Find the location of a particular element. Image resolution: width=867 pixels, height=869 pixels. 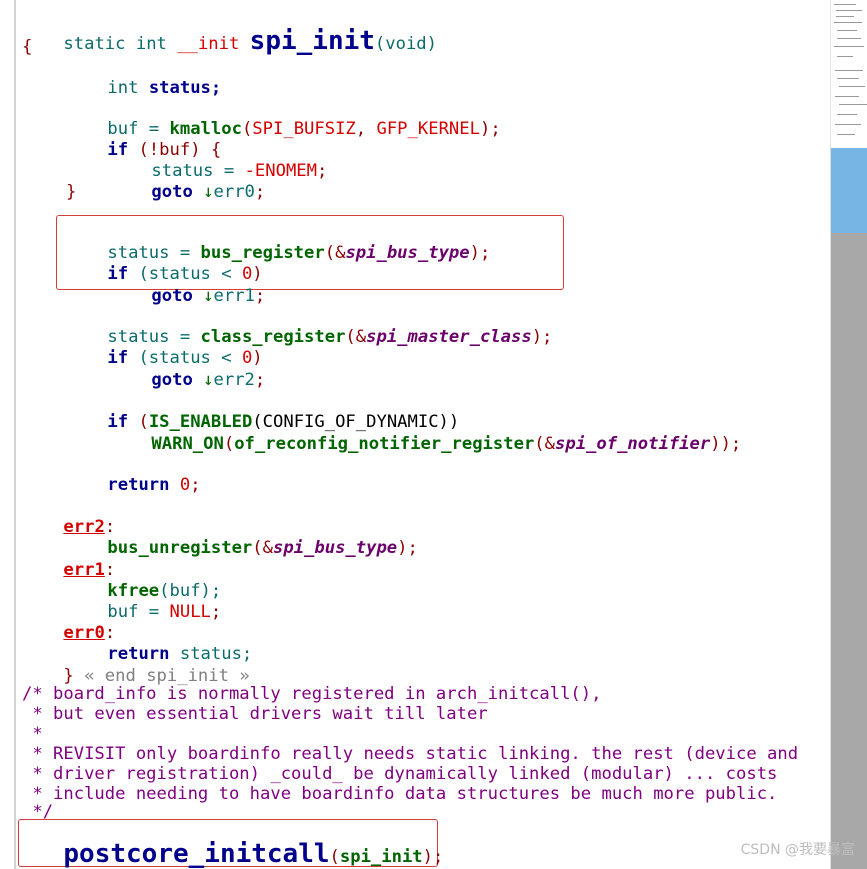

code-minimap is located at coordinates (848, 434).